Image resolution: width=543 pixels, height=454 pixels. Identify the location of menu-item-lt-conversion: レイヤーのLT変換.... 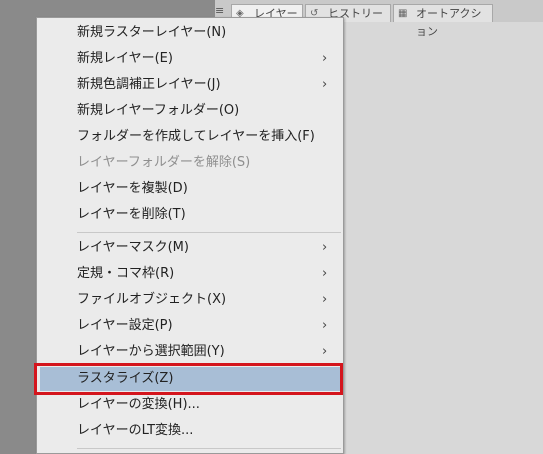
(190, 431).